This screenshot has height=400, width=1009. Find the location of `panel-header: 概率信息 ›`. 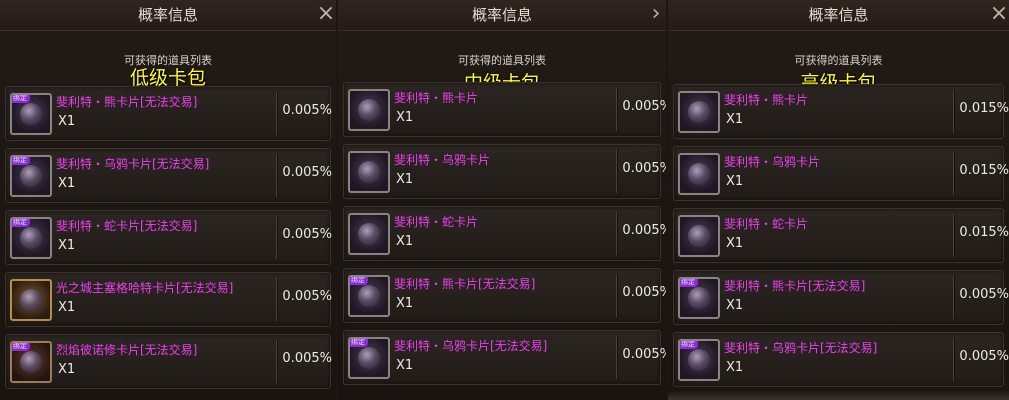

panel-header: 概率信息 › is located at coordinates (502, 15).